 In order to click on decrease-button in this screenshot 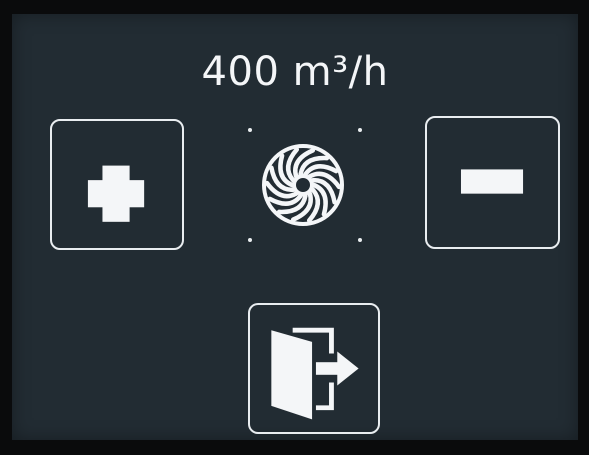, I will do `click(492, 182)`.